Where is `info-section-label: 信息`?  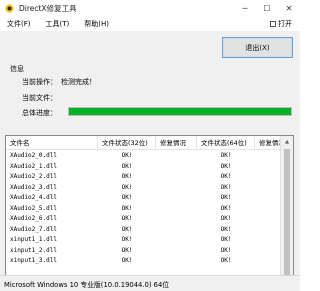 info-section-label: 信息 is located at coordinates (17, 69).